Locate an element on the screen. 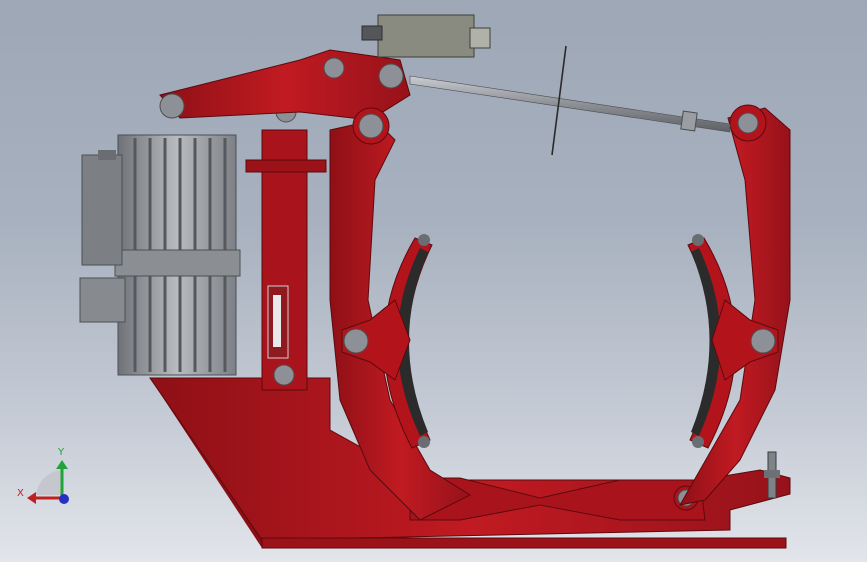 The image size is (867, 562). y-axis-label: Y is located at coordinates (61, 452).